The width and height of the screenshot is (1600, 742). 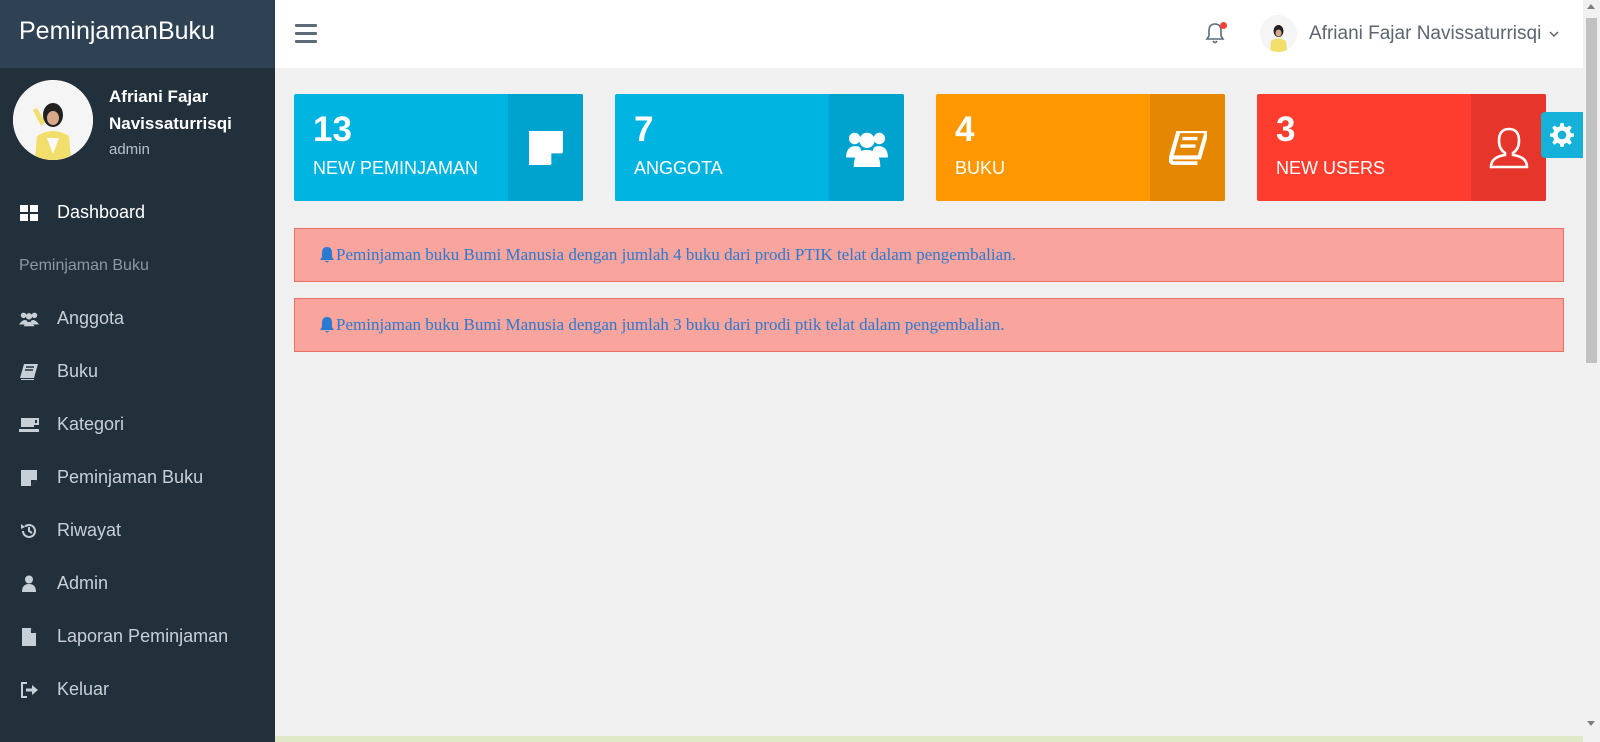 What do you see at coordinates (78, 371) in the screenshot?
I see `sidebar-item-label: Buku` at bounding box center [78, 371].